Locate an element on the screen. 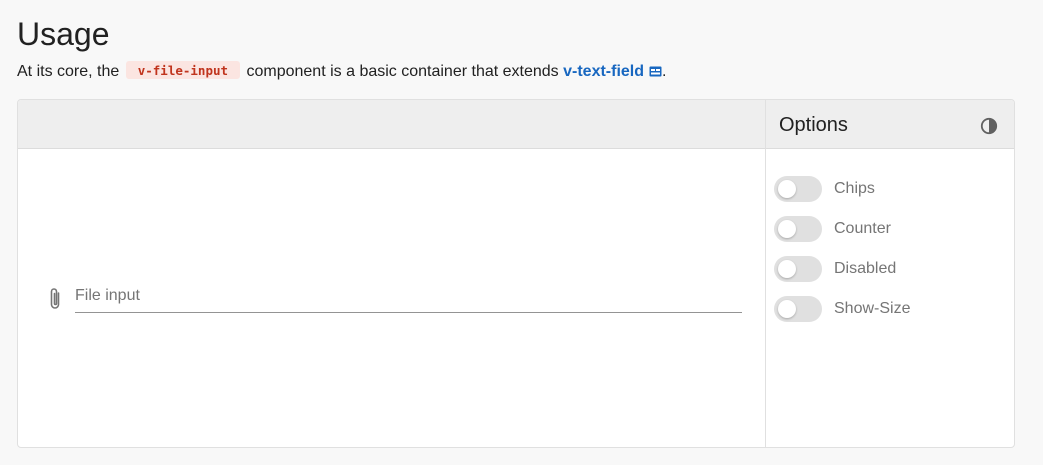 The width and height of the screenshot is (1043, 465). show-size-switch: Show-Size is located at coordinates (884, 309).